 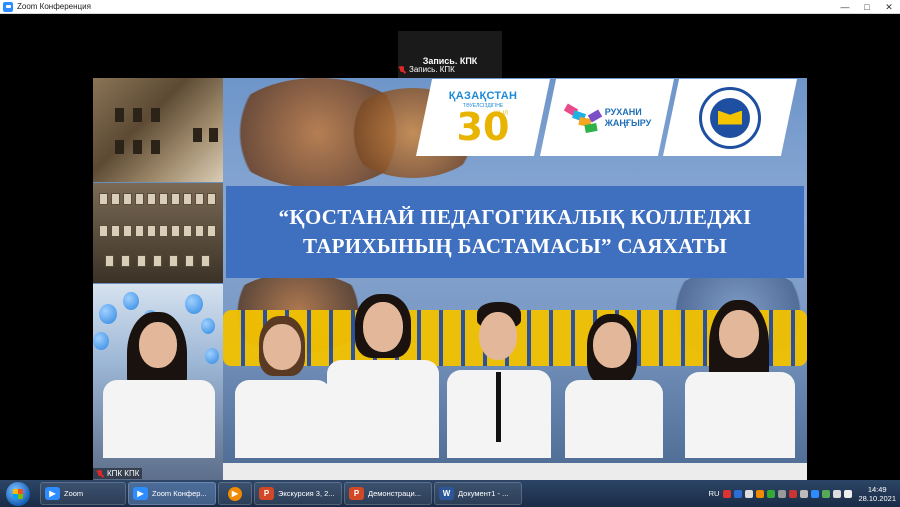 I want to click on class-photo, so click(x=158, y=233).